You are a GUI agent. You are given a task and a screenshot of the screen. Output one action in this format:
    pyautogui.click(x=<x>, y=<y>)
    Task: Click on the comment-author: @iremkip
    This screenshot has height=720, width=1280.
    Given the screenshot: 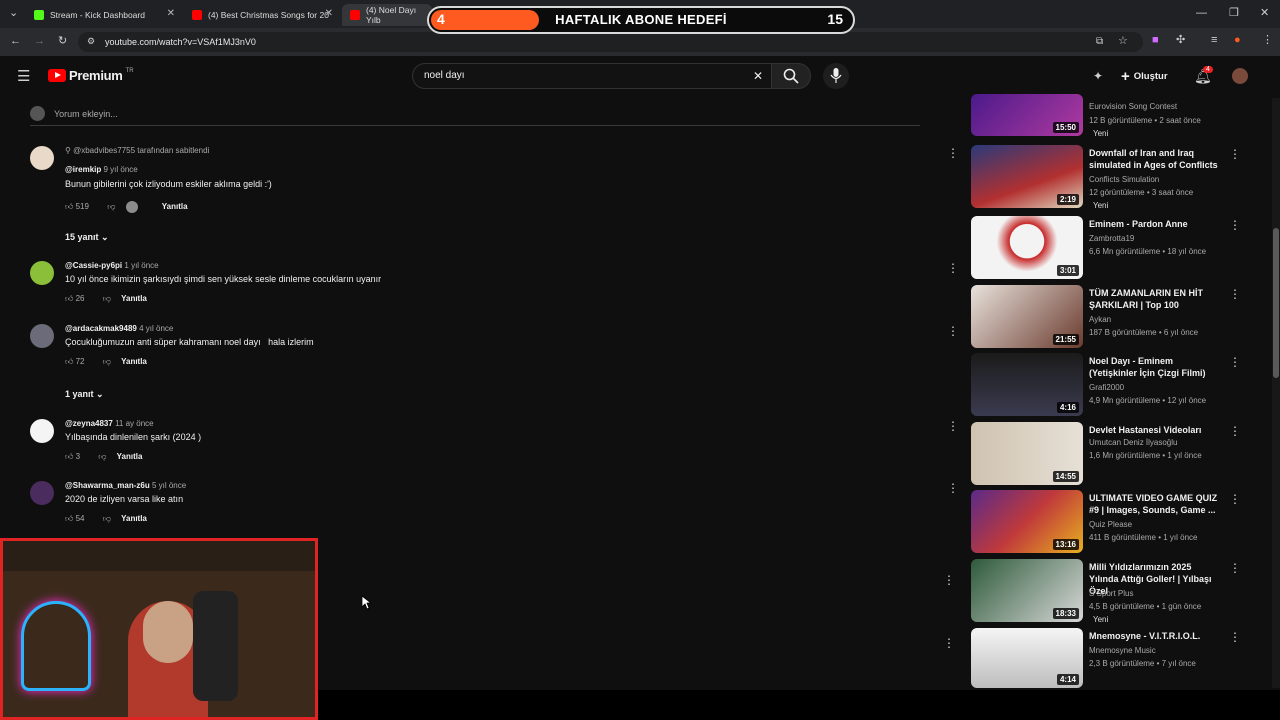 What is the action you would take?
    pyautogui.click(x=83, y=169)
    